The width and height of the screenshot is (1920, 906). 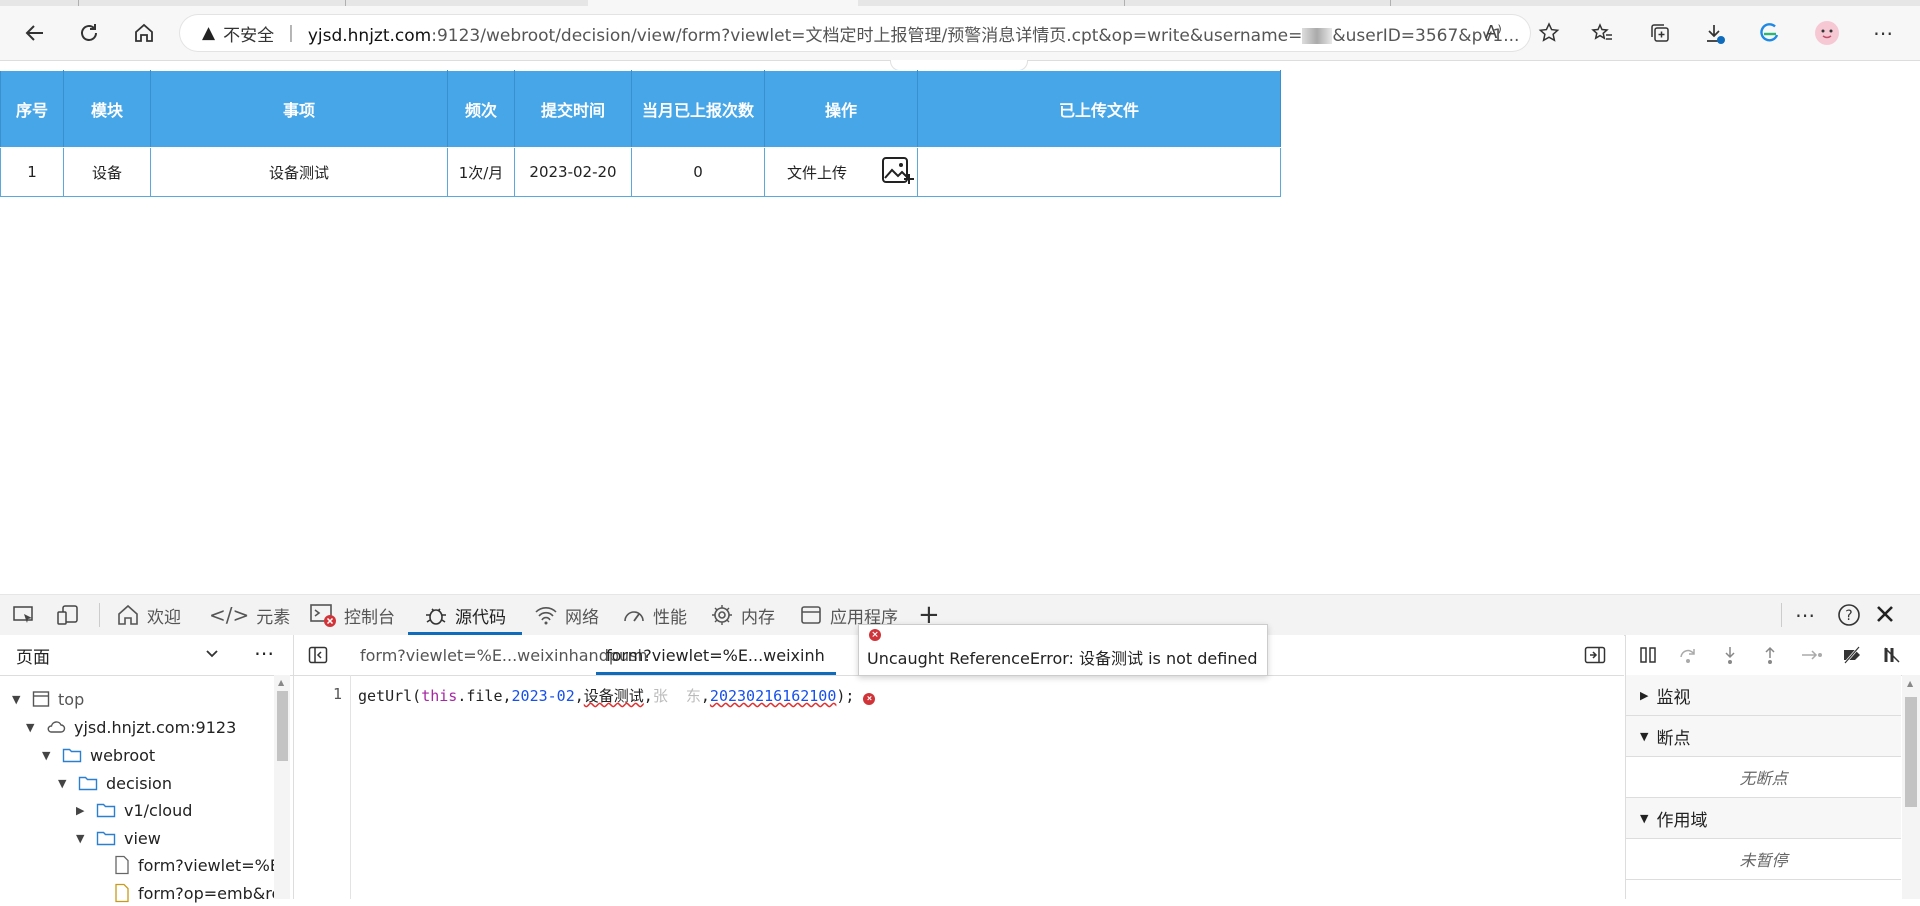 What do you see at coordinates (1827, 33) in the screenshot?
I see `profile-avatar` at bounding box center [1827, 33].